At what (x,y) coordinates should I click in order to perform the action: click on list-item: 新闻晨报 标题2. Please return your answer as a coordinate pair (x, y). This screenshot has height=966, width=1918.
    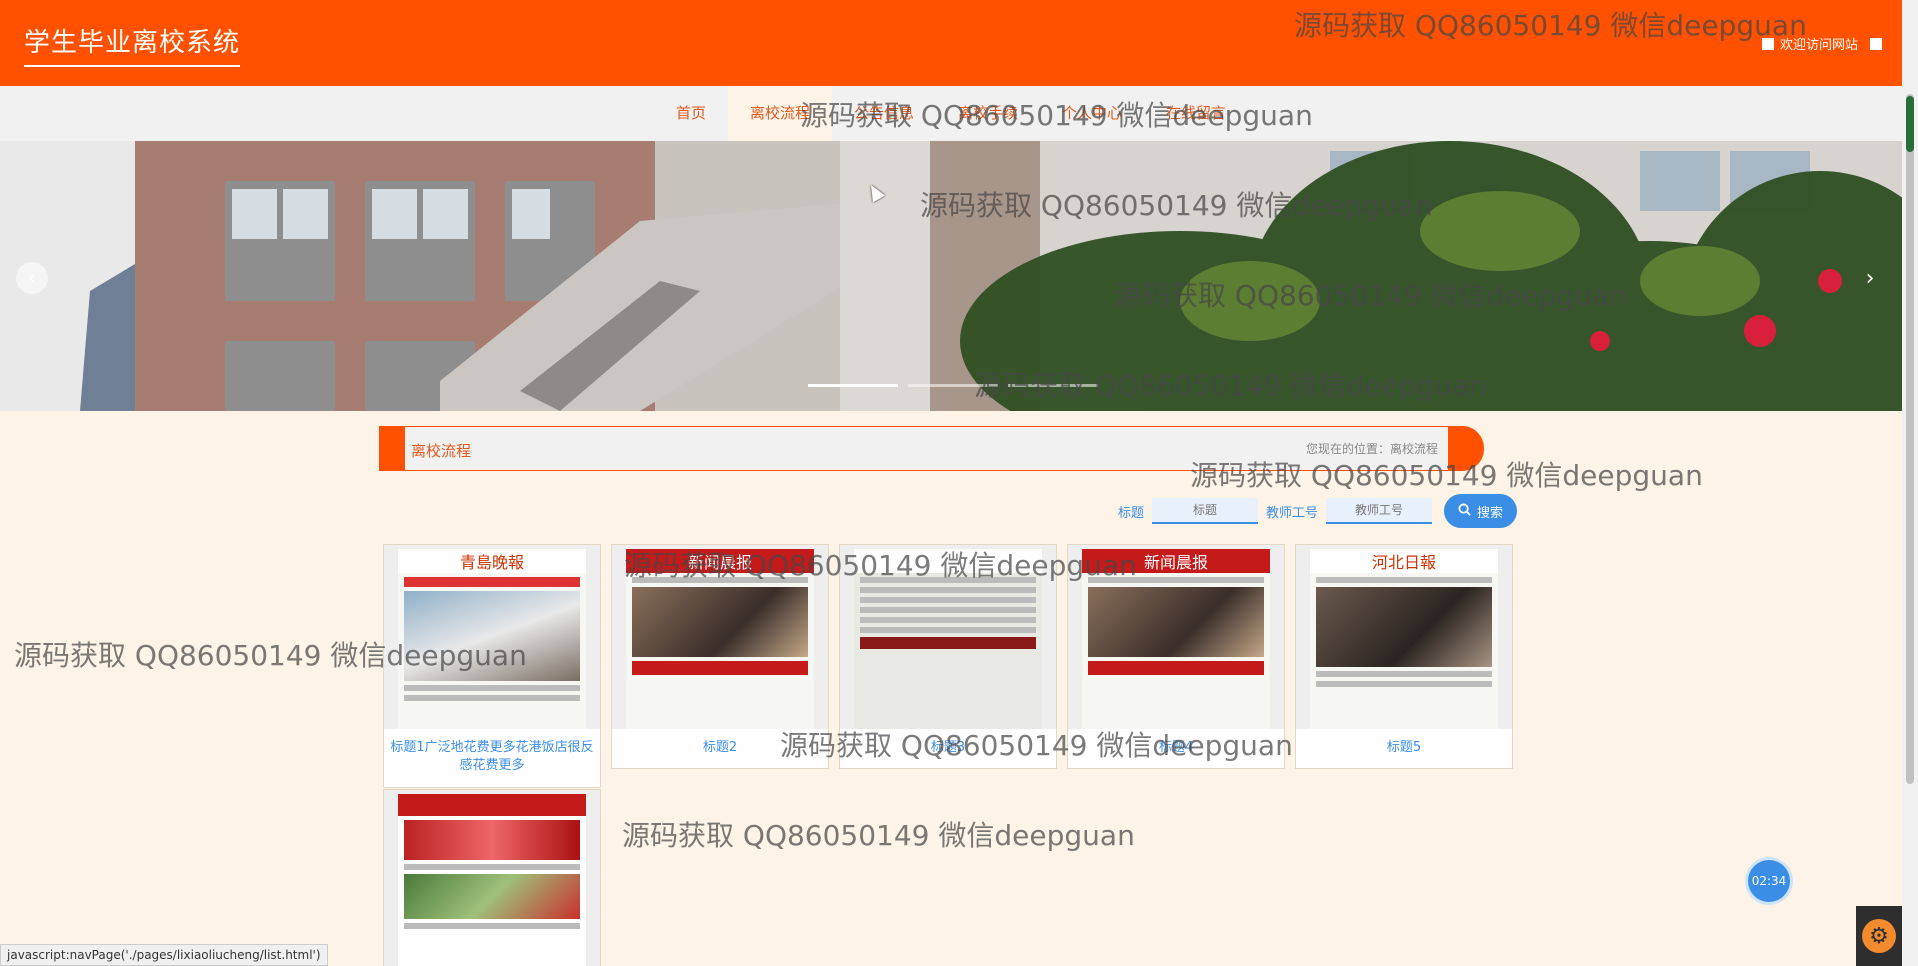
    Looking at the image, I should click on (720, 656).